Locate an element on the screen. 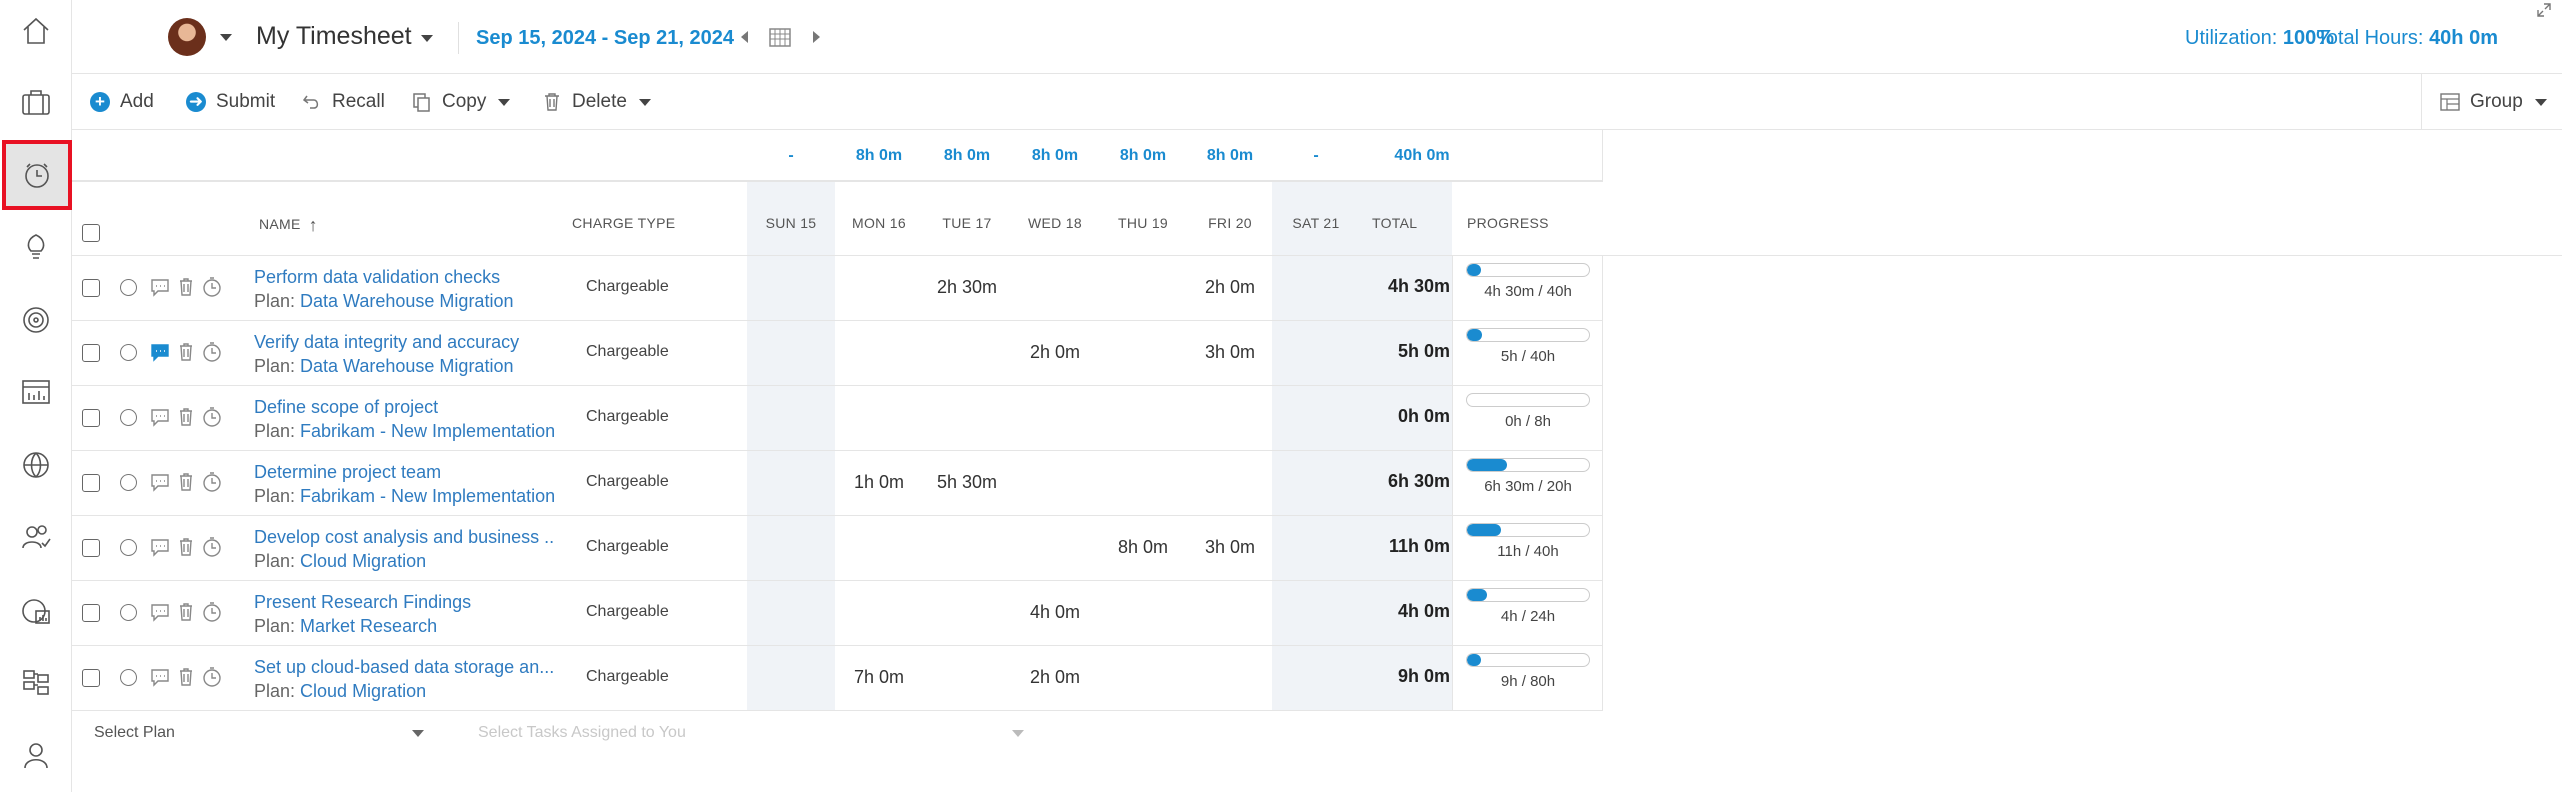  hours-cell-wed: 4h 0m is located at coordinates (1055, 612).